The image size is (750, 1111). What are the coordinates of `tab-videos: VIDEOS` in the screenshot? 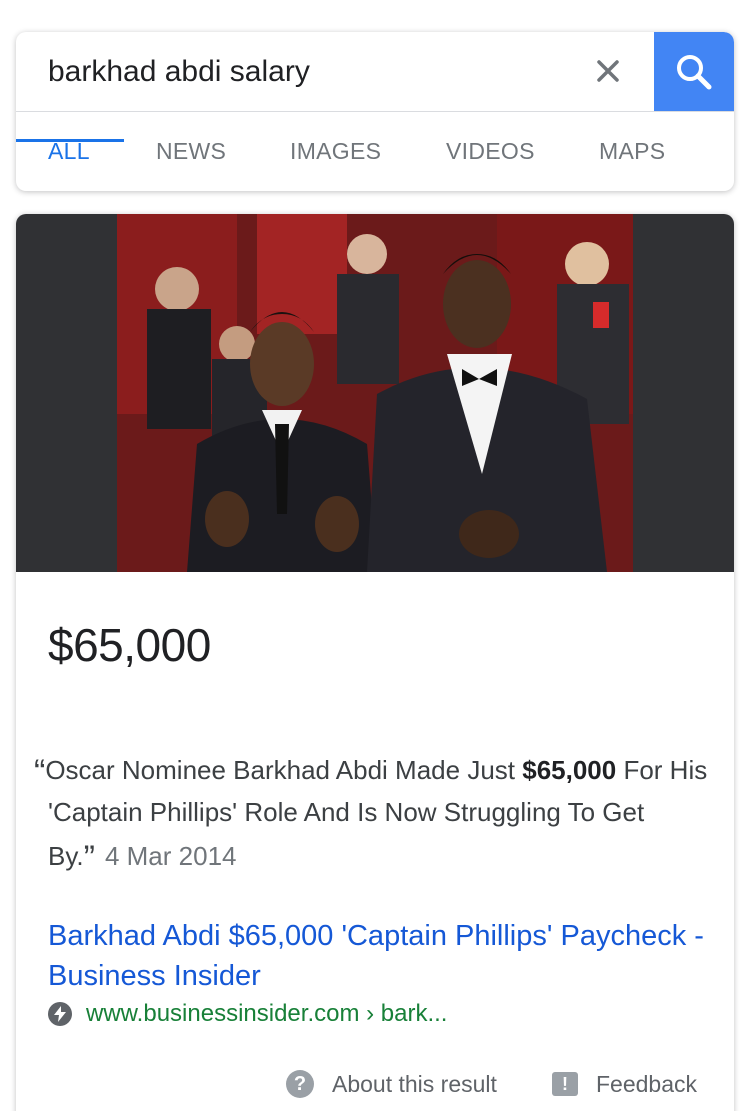 It's located at (490, 151).